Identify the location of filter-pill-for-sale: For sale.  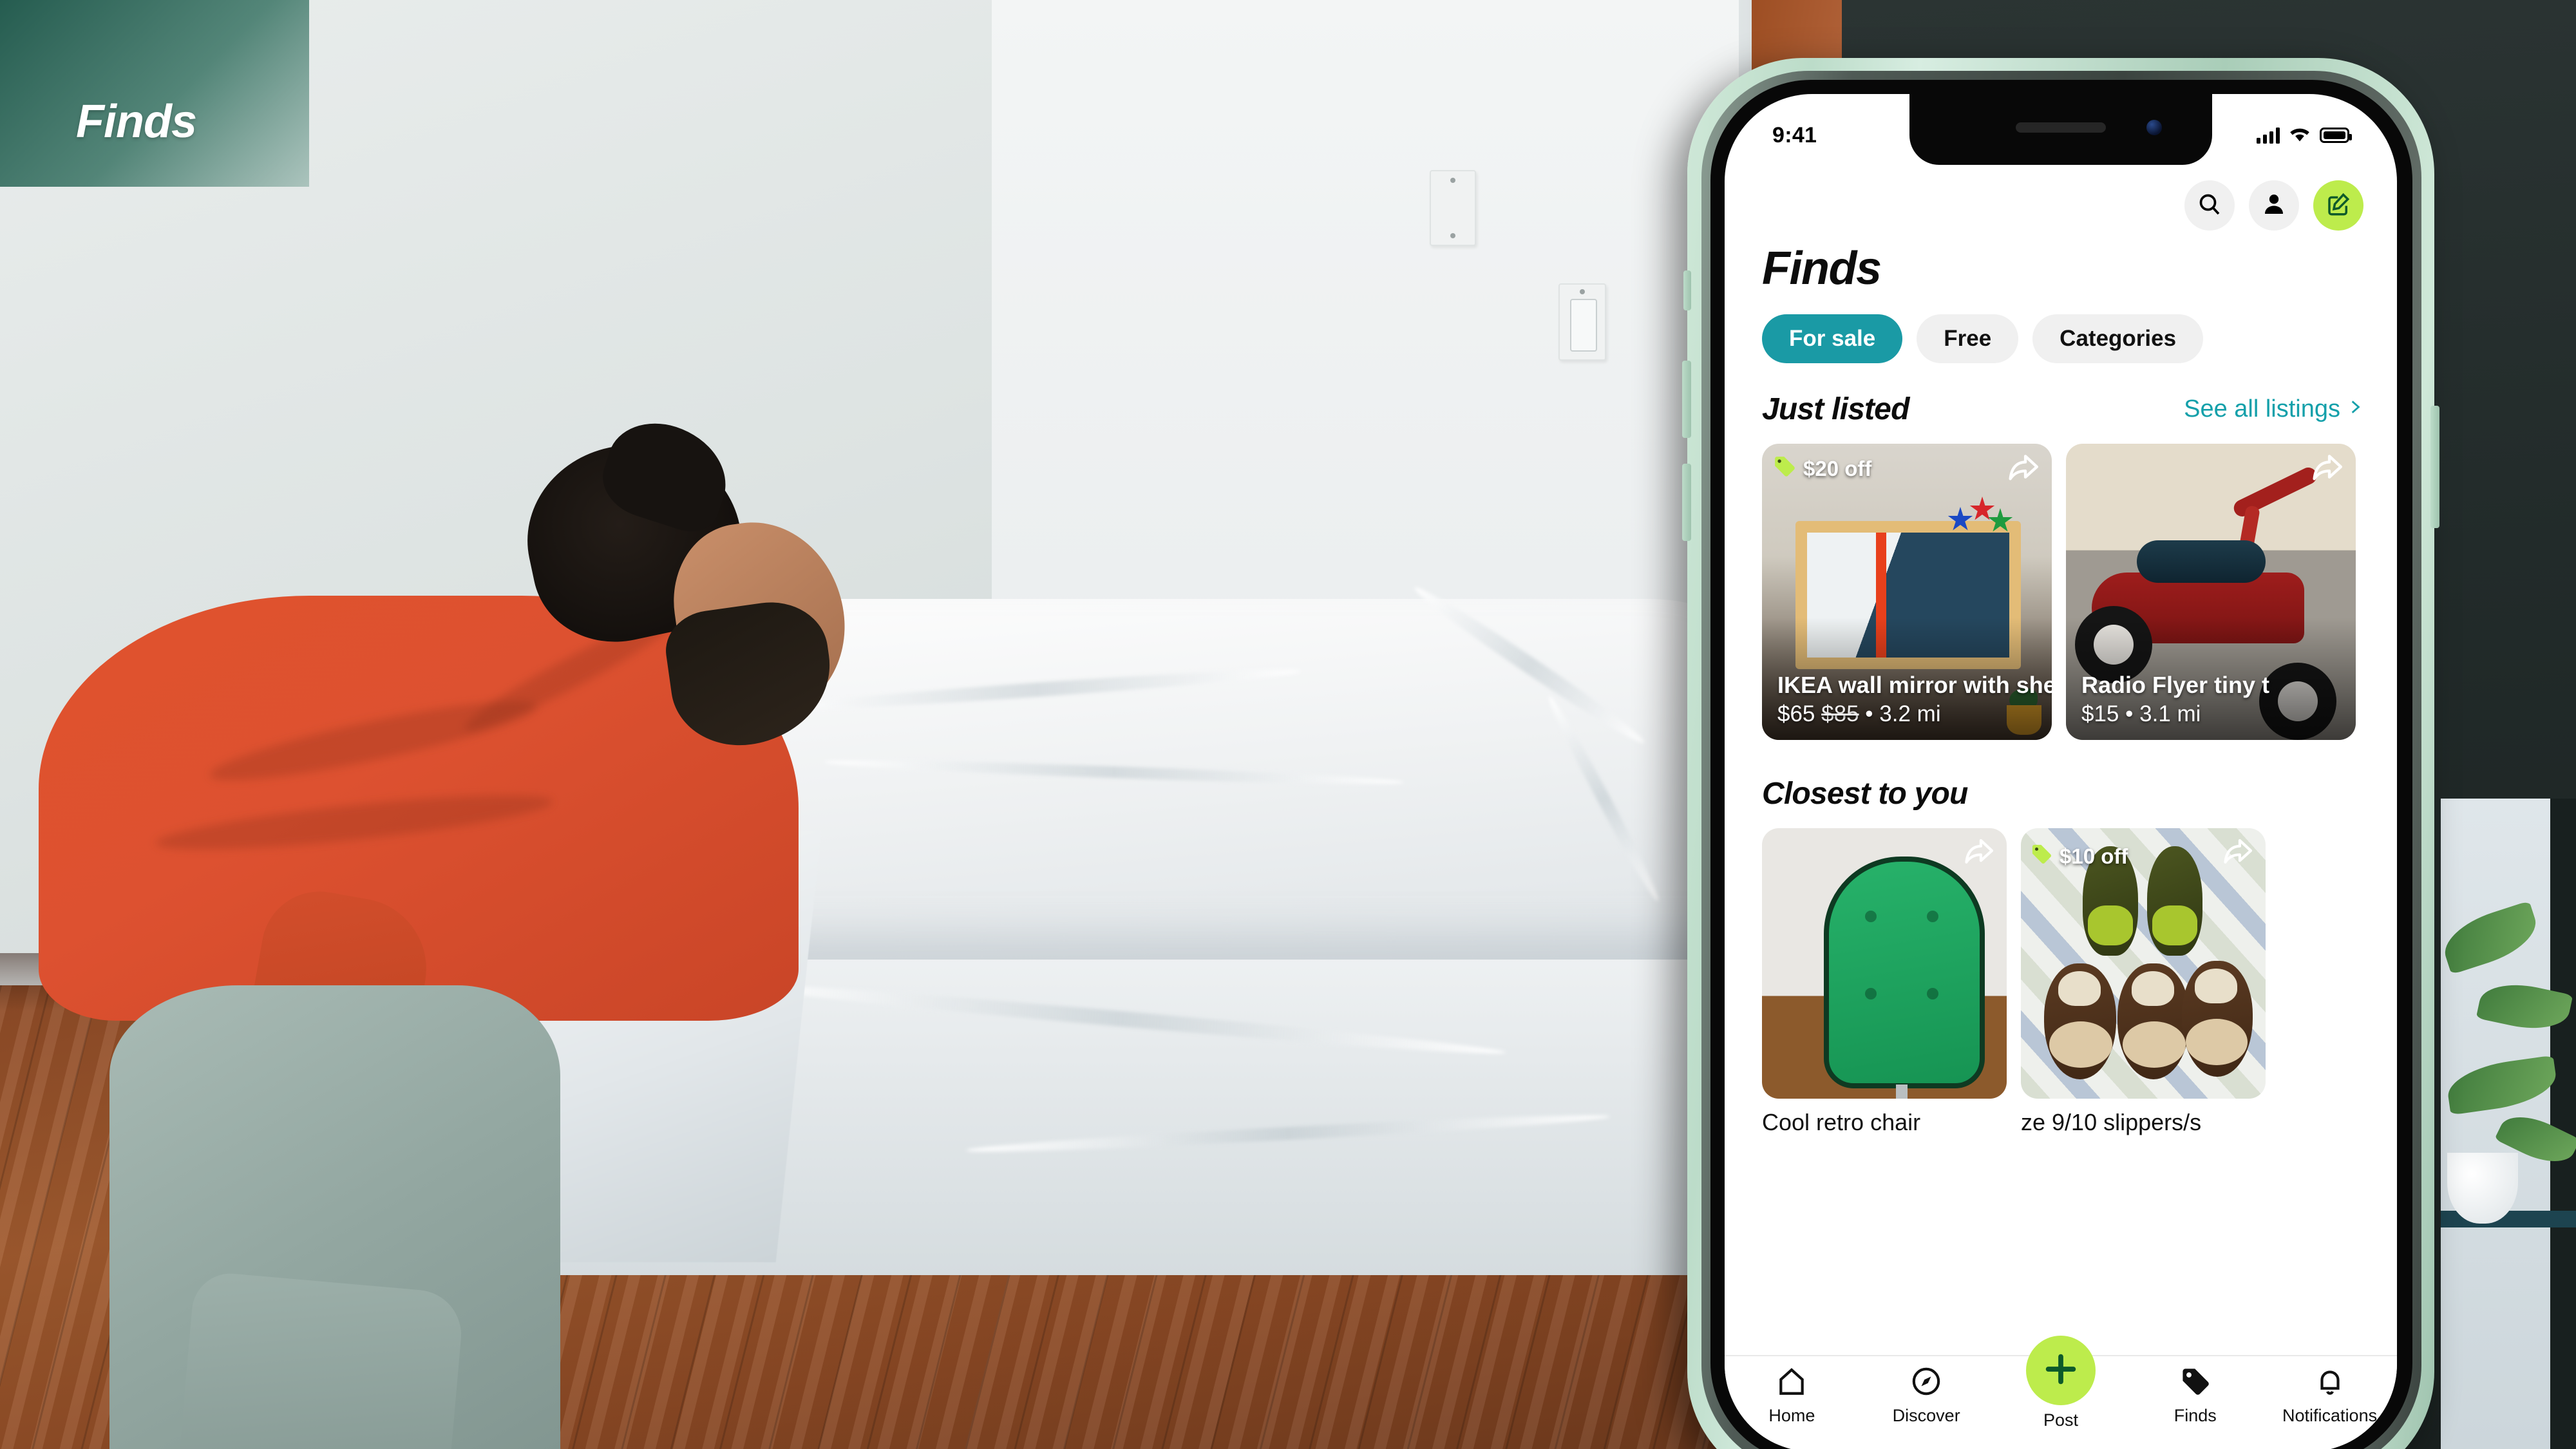
(1832, 338).